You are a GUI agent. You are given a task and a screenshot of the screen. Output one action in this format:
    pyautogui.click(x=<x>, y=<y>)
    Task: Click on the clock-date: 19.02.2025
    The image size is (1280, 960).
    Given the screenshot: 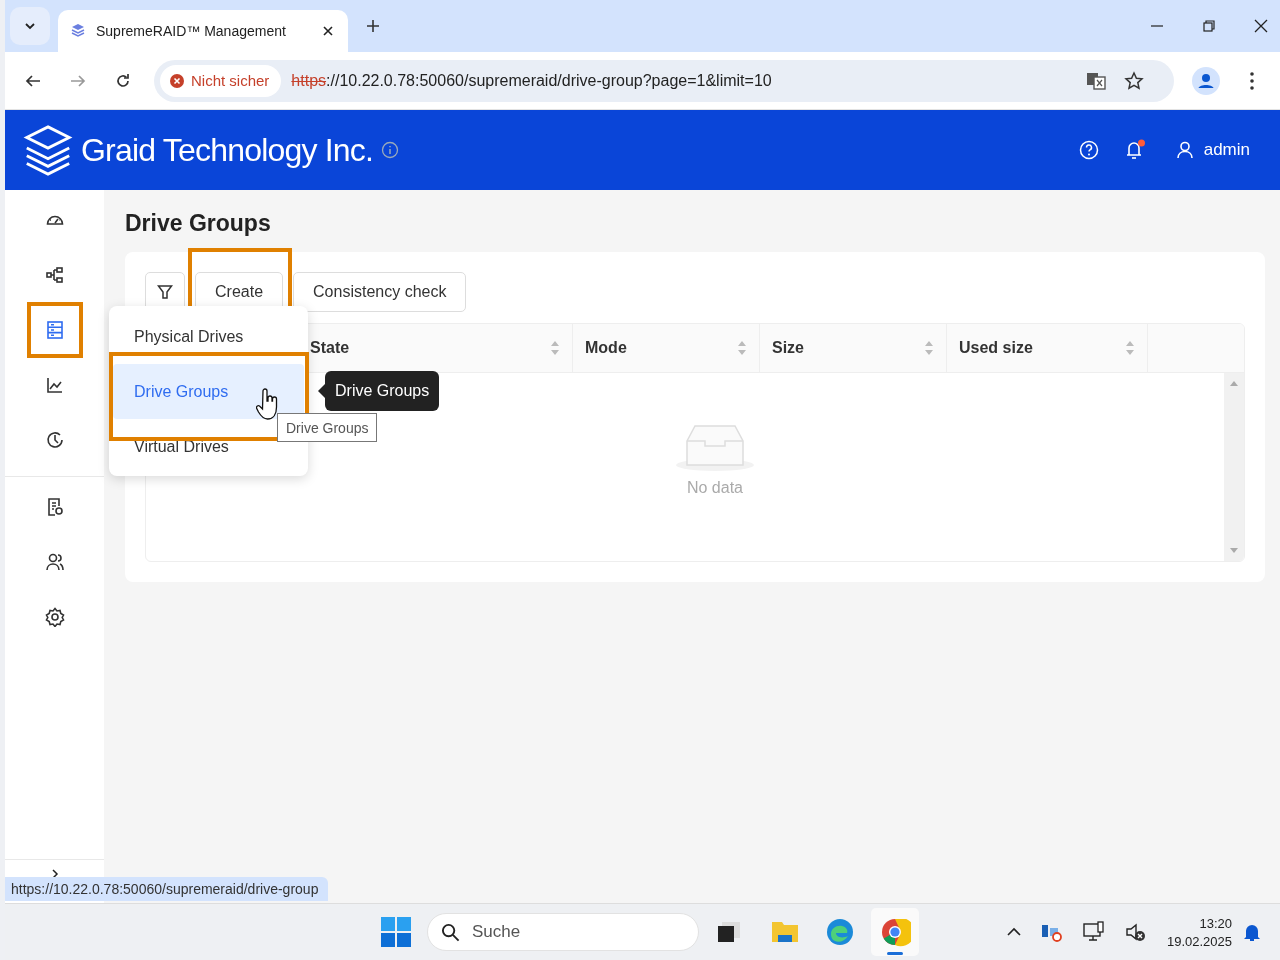 What is the action you would take?
    pyautogui.click(x=1199, y=941)
    